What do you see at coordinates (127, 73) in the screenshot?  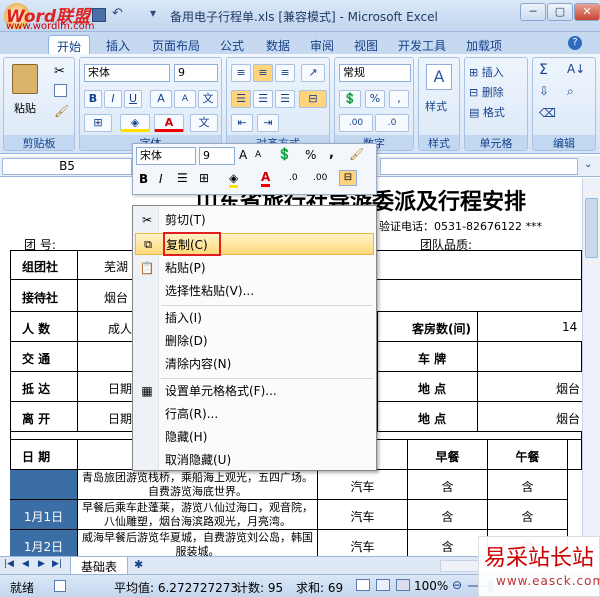 I see `font-name-select: 宋体` at bounding box center [127, 73].